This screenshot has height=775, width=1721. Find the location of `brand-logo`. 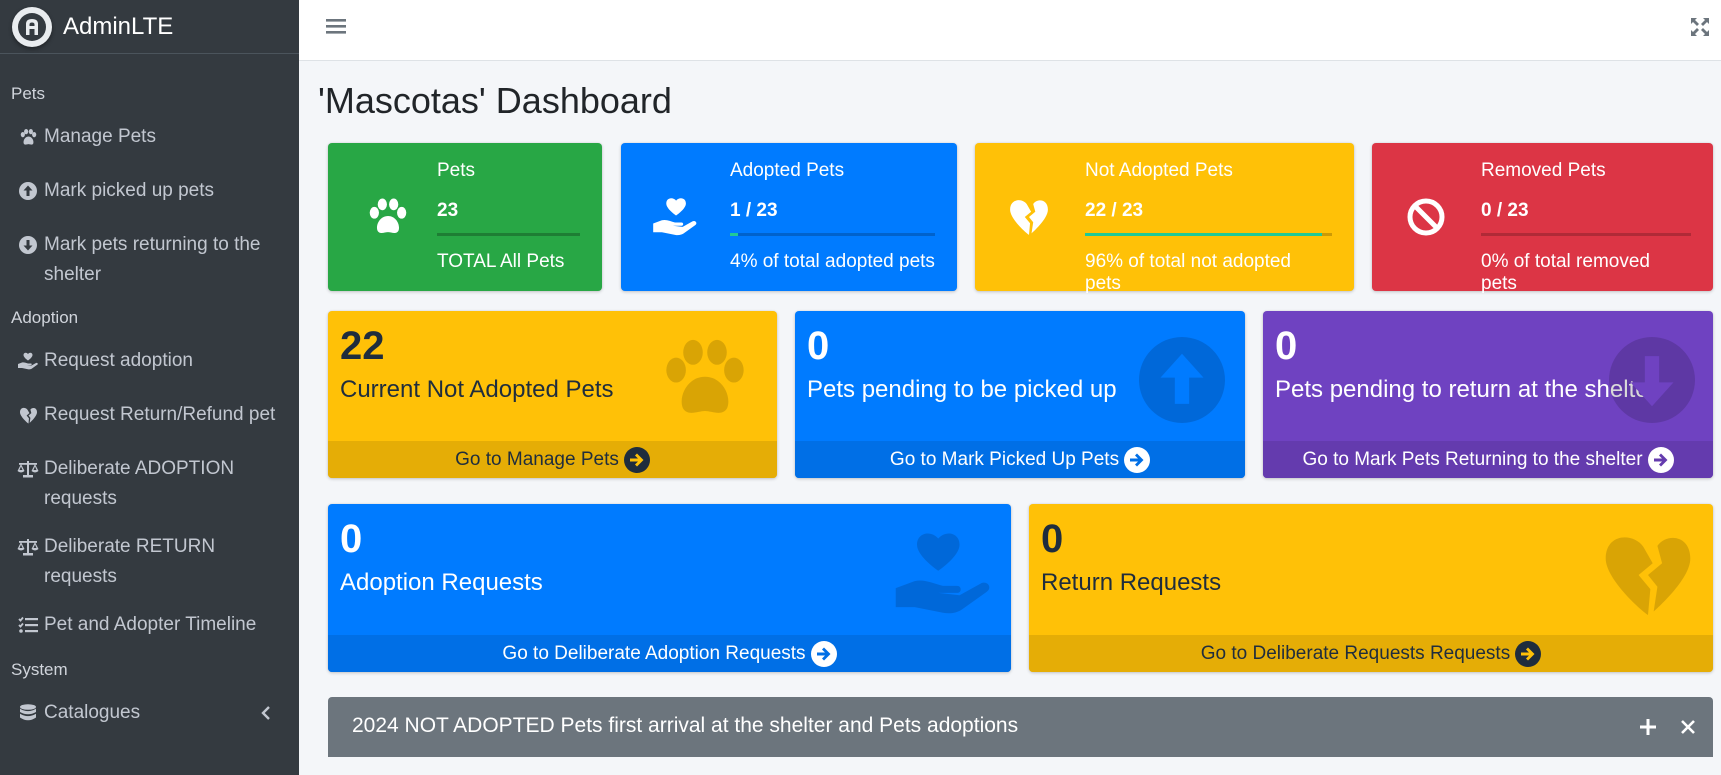

brand-logo is located at coordinates (32, 26).